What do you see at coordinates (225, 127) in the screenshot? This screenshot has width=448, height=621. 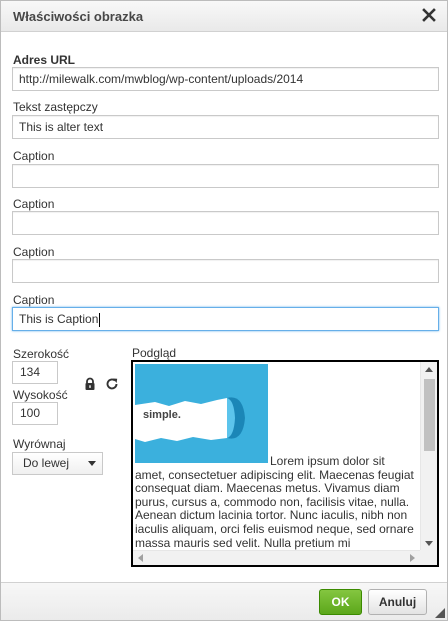 I see `alt-text-input: This is alter text` at bounding box center [225, 127].